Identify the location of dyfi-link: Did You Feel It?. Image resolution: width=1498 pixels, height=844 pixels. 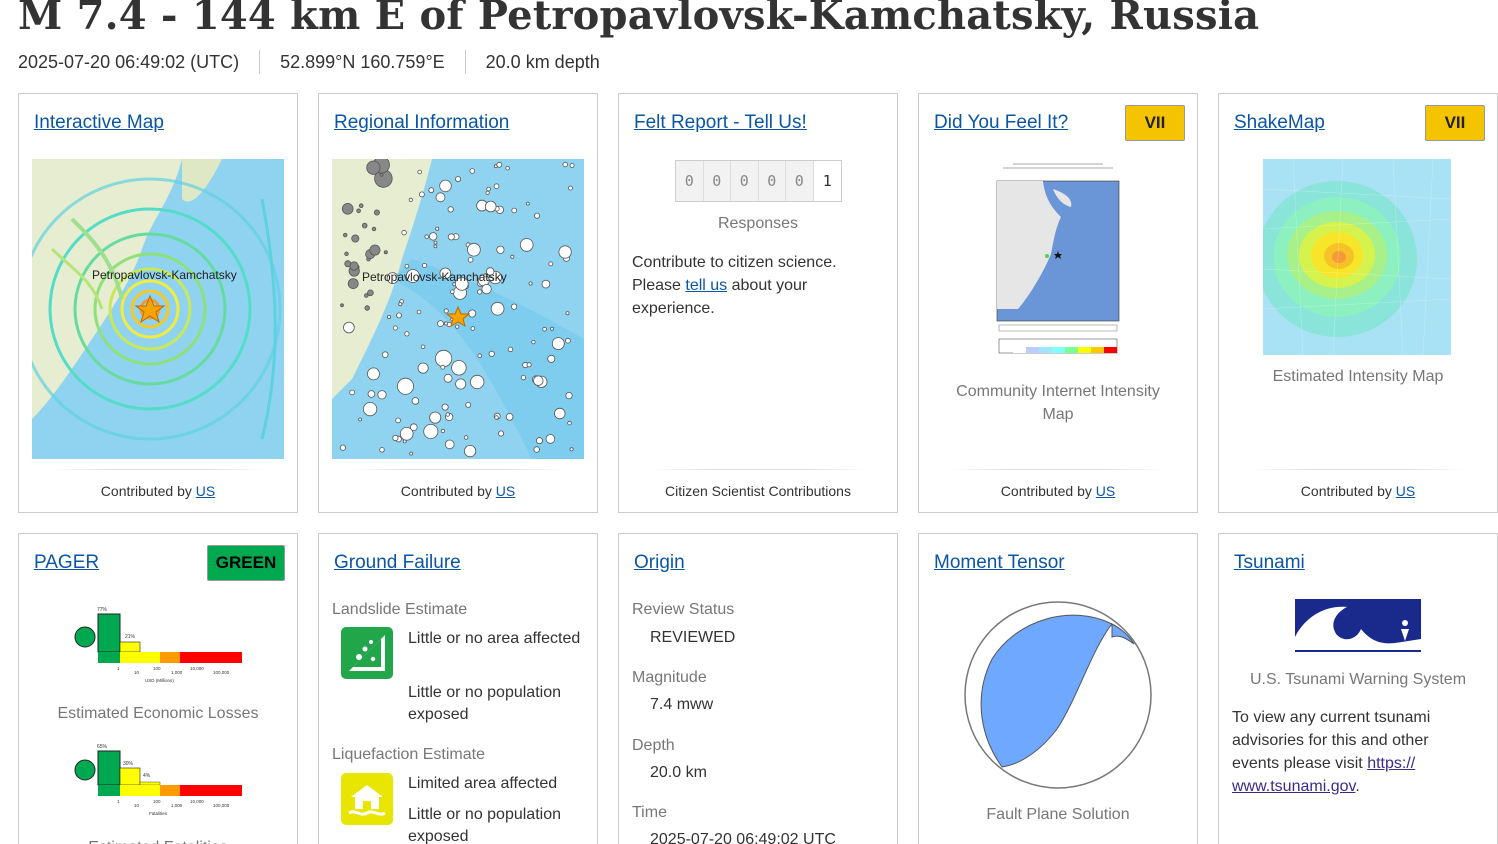
(1001, 123).